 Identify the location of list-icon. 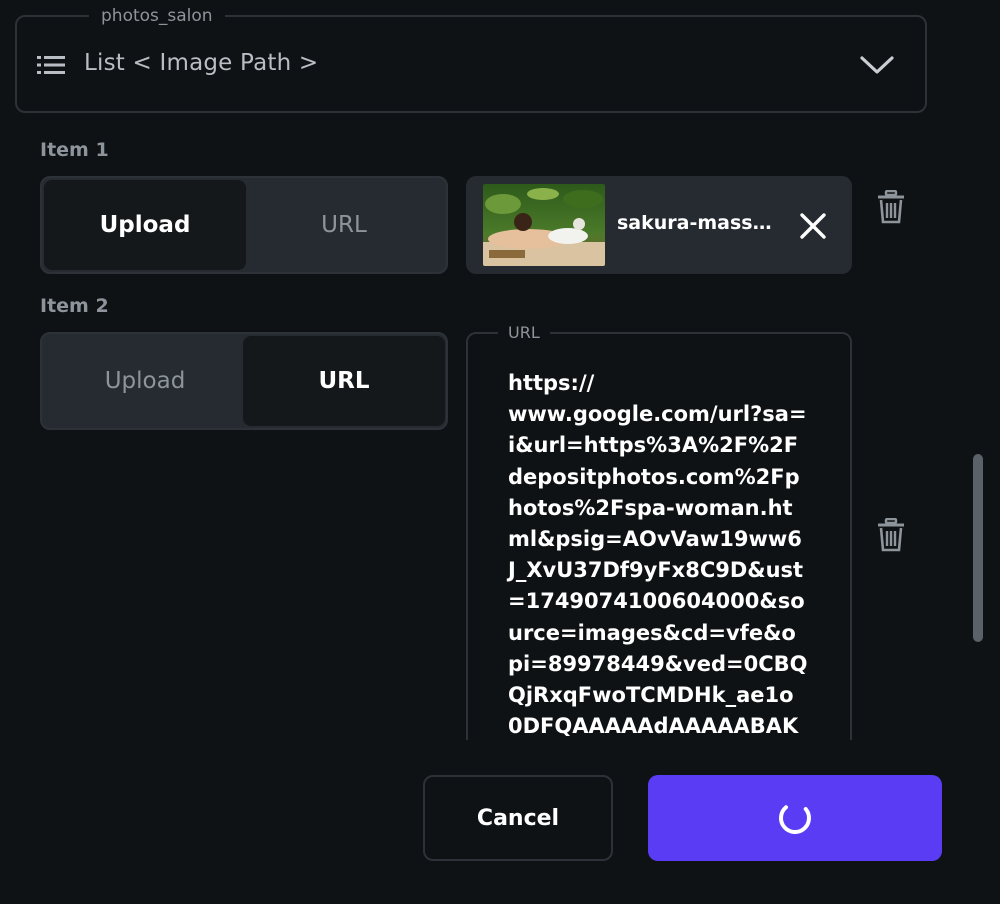
(51, 65).